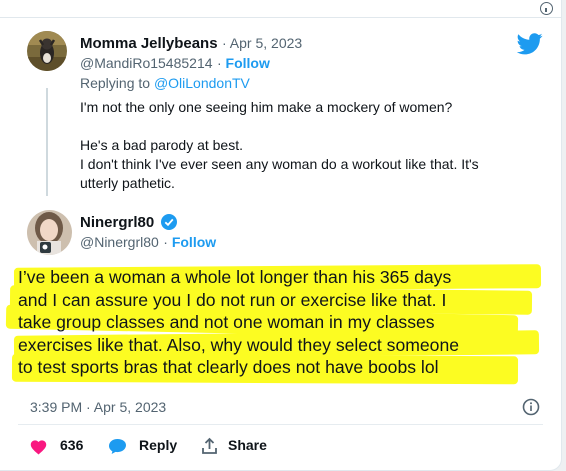  What do you see at coordinates (280, 424) in the screenshot?
I see `divider` at bounding box center [280, 424].